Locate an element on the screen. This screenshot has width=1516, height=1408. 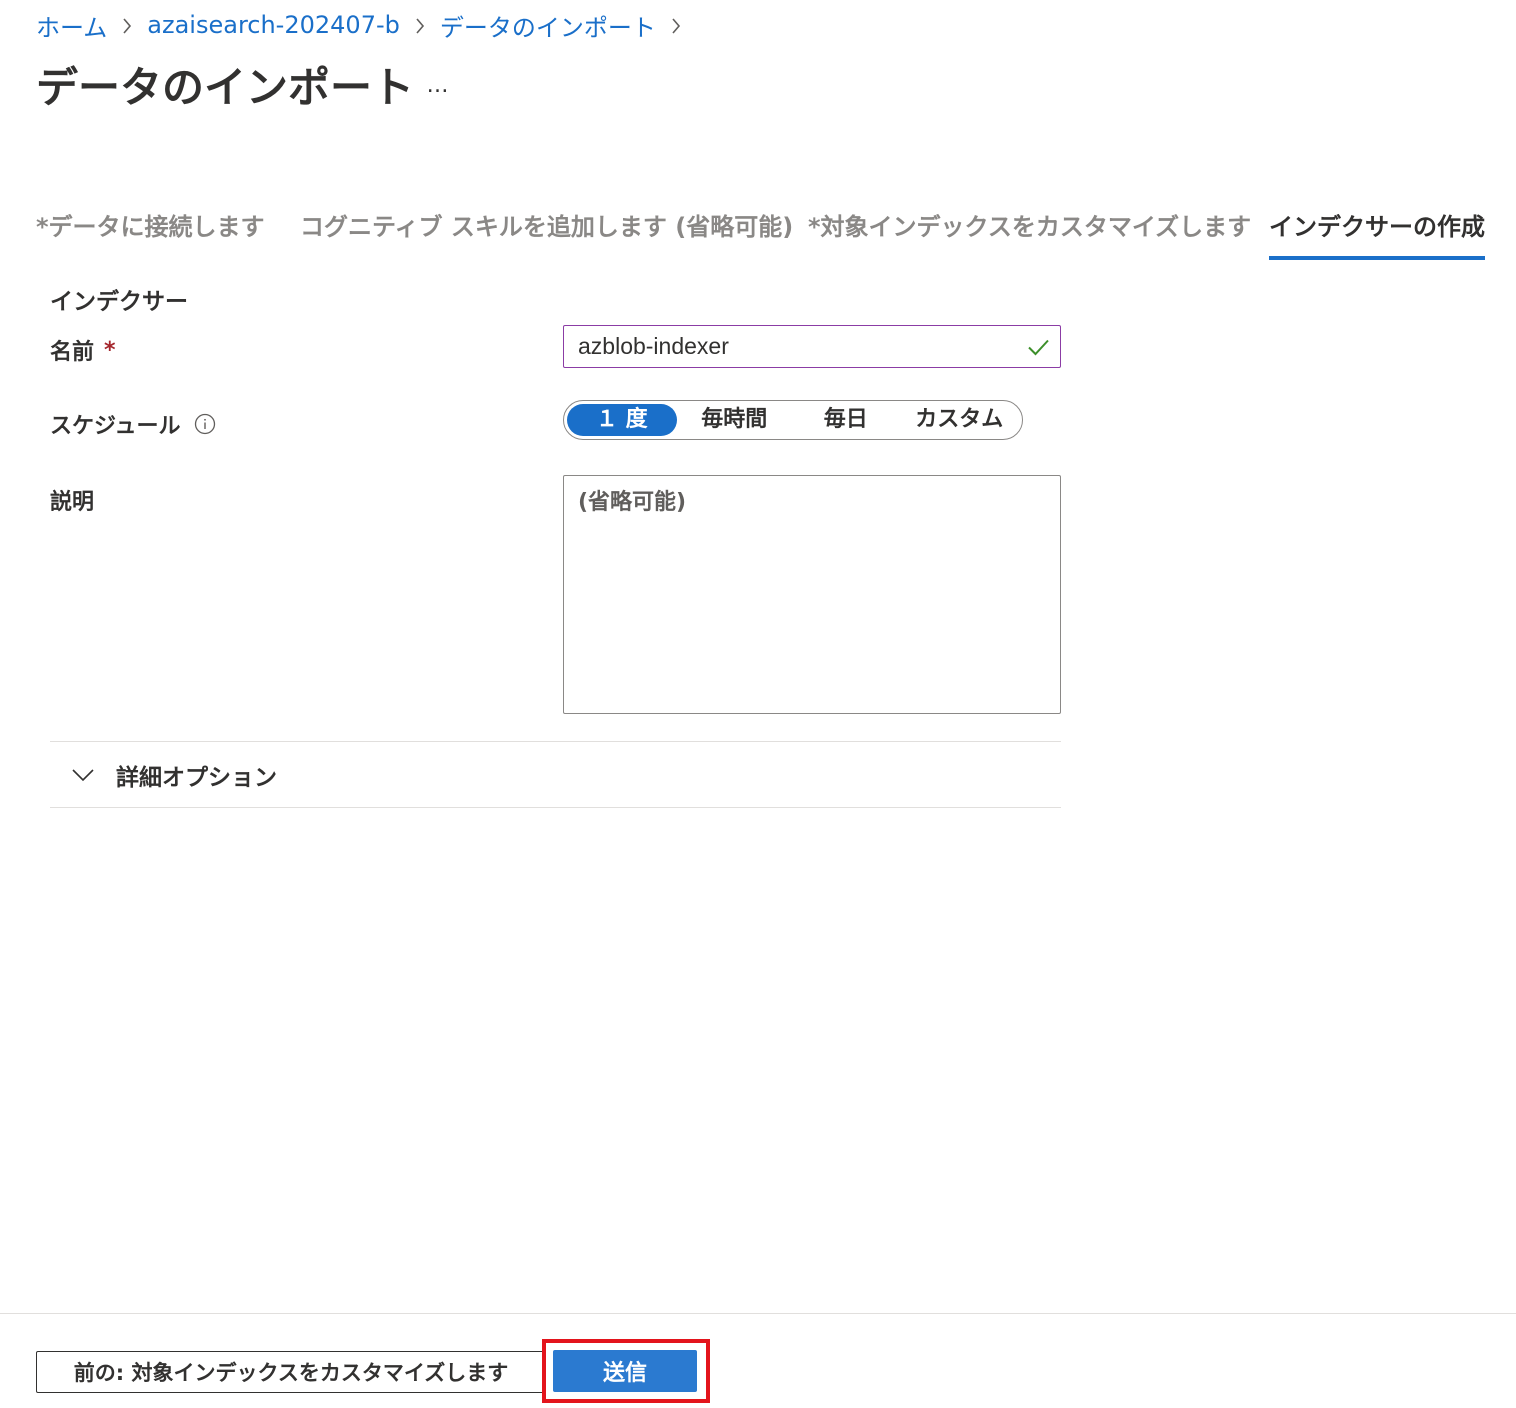
tab-customize-index: *対象インデックスをカスタマイズします is located at coordinates (1029, 233).